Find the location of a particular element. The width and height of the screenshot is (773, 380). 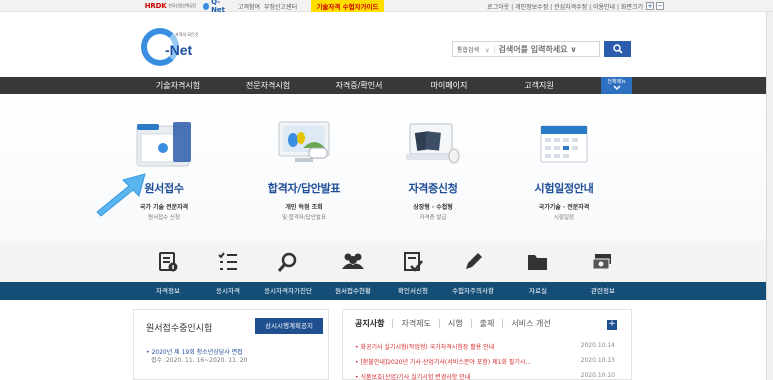

calendar-illustration-icon is located at coordinates (564, 144).